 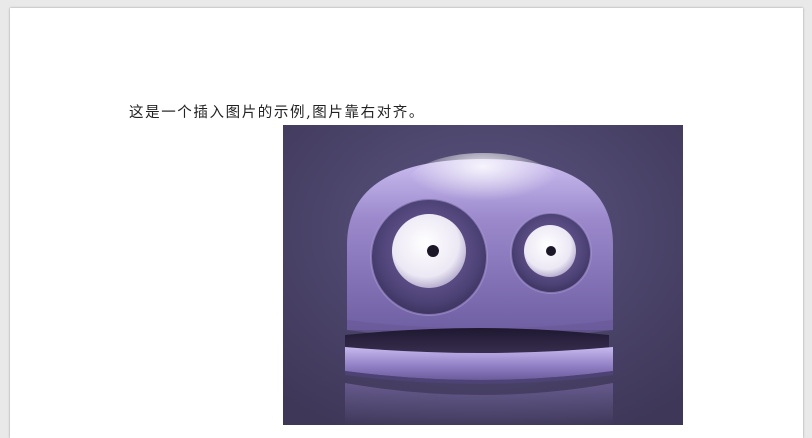 I want to click on paragraph-text: 这是一个插入图片的示例,图片靠右对齐。, so click(x=277, y=113).